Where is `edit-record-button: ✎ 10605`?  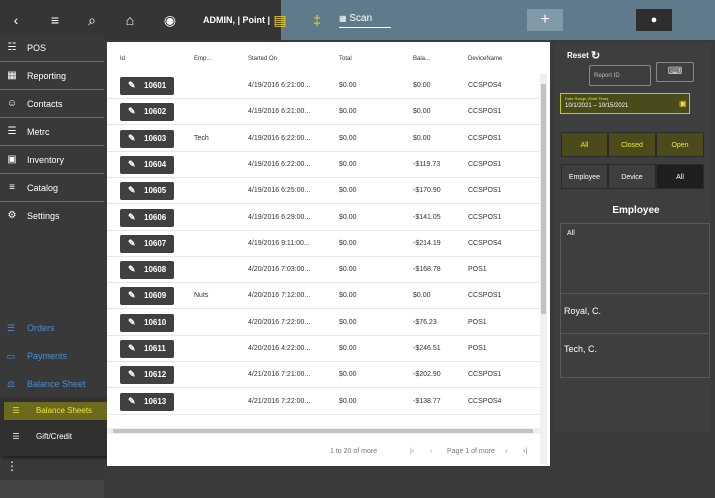 edit-record-button: ✎ 10605 is located at coordinates (147, 191).